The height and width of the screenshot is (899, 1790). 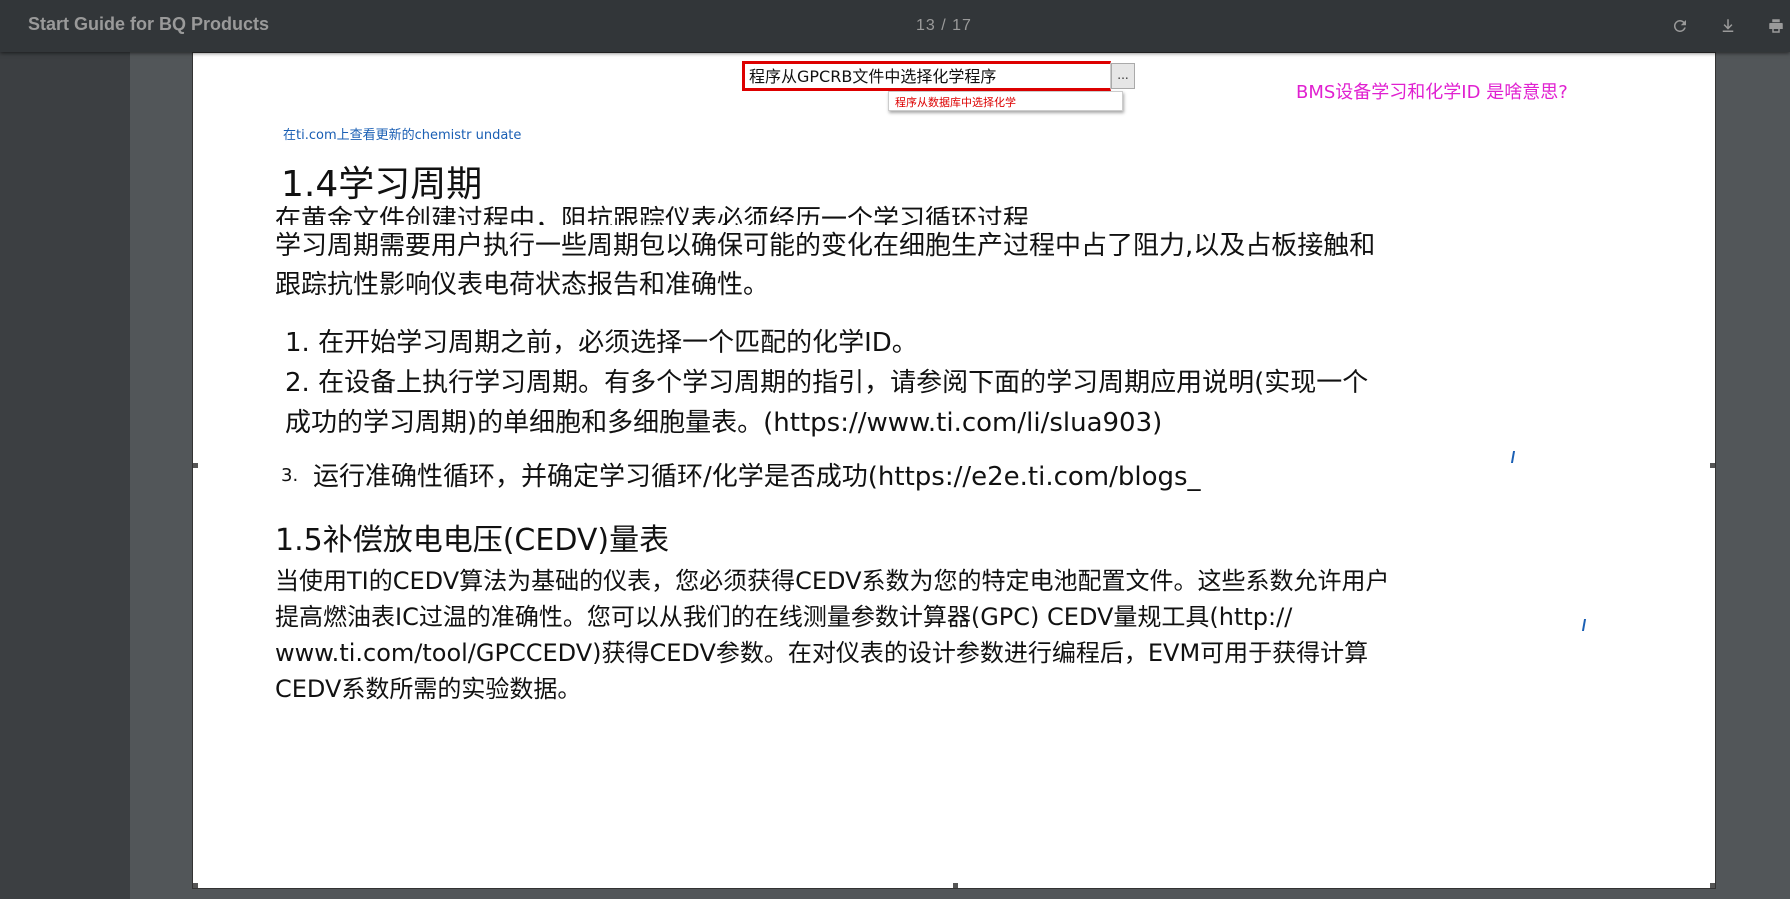 I want to click on dropdown-option: 程序从数据库中选择化学, so click(x=955, y=102).